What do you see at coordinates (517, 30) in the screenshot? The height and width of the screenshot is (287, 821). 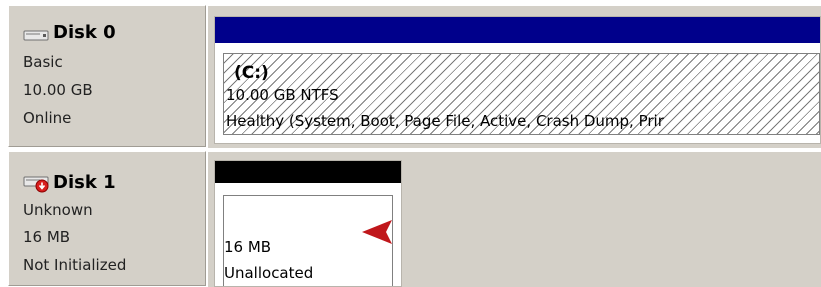 I see `volume-c-bar` at bounding box center [517, 30].